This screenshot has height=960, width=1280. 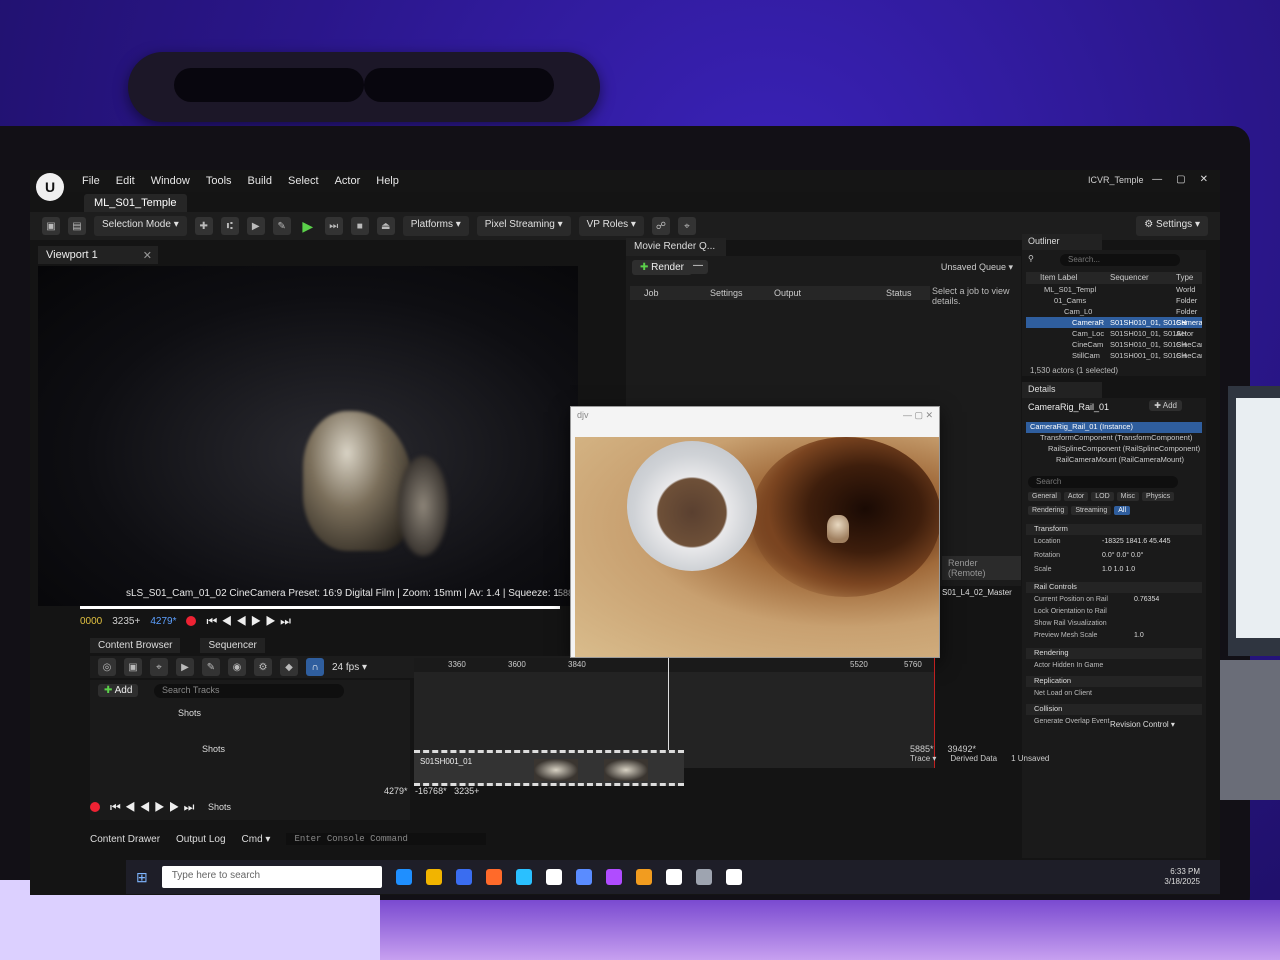 What do you see at coordinates (1044, 496) in the screenshot?
I see `filter-general: General` at bounding box center [1044, 496].